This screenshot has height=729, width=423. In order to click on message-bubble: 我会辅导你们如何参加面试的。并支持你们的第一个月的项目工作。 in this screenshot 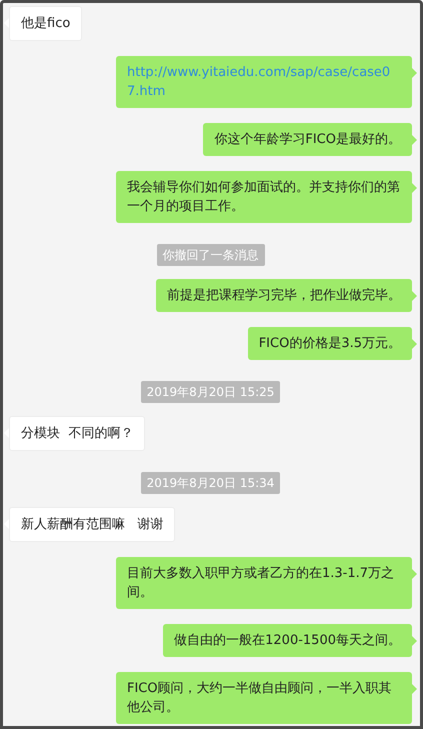, I will do `click(264, 197)`.